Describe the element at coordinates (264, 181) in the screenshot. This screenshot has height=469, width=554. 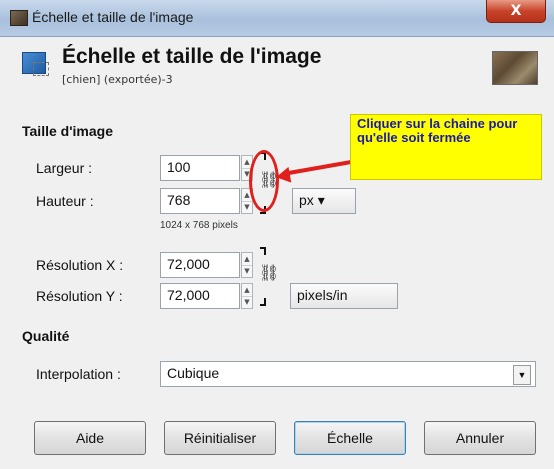
I see `annotation-highlight-circle` at that location.